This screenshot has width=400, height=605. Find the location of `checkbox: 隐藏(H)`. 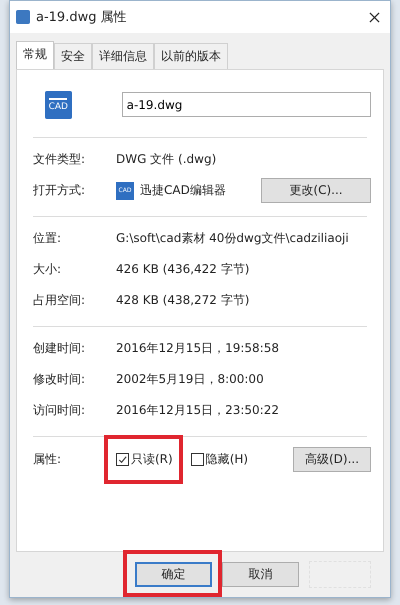

checkbox: 隐藏(H) is located at coordinates (219, 459).